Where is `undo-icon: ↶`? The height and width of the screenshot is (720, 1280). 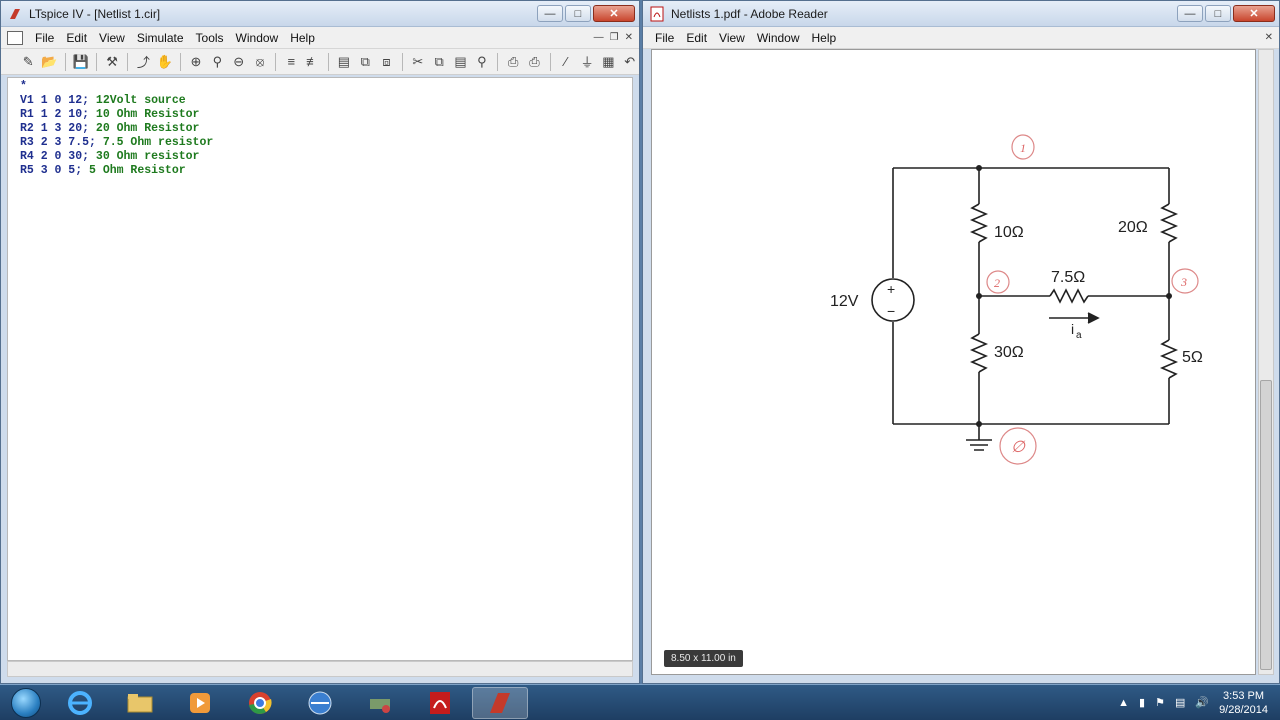 undo-icon: ↶ is located at coordinates (630, 61).